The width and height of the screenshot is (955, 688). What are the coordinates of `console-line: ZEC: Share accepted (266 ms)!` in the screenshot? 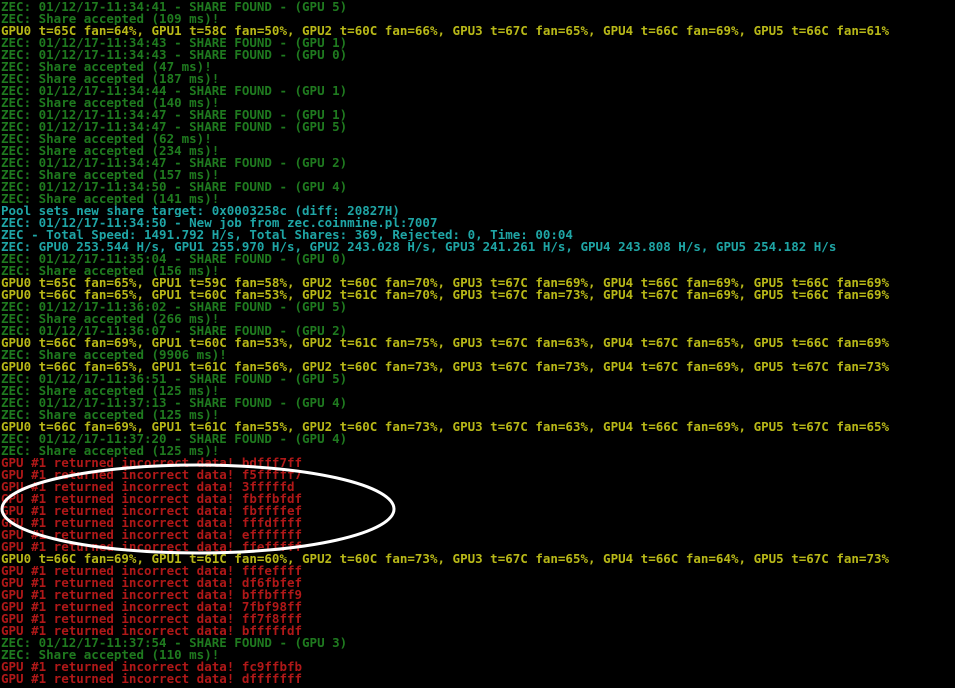 It's located at (110, 319).